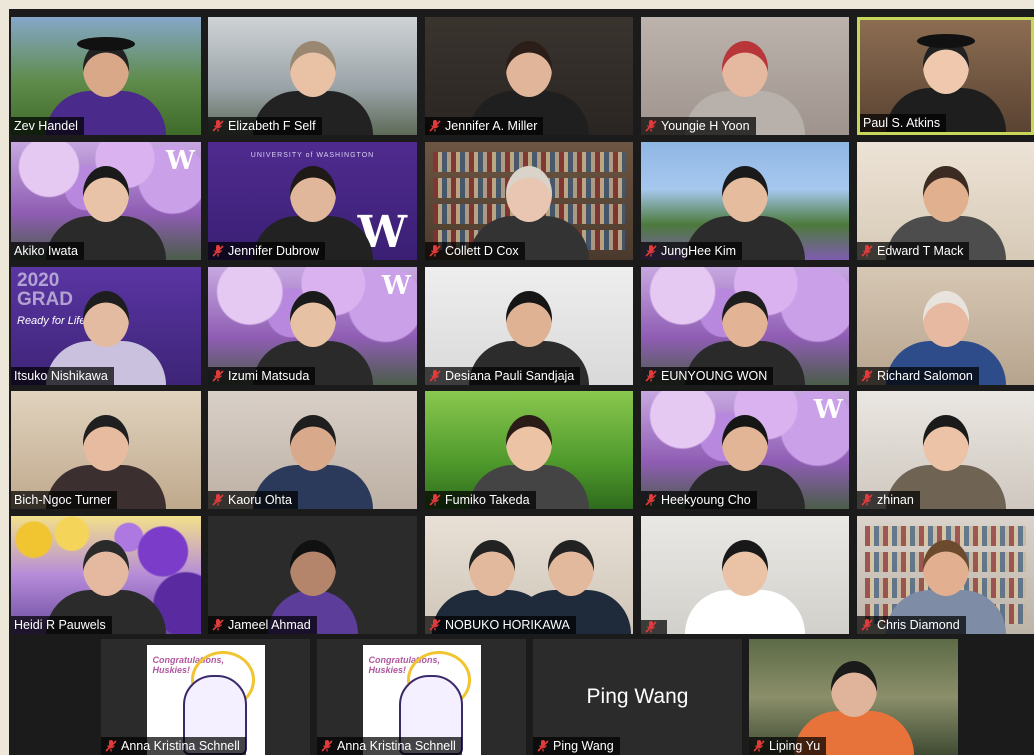 This screenshot has width=1034, height=755. What do you see at coordinates (312, 201) in the screenshot?
I see `participant-tile: W UNIVERSITY of WASHINGTON Jennifer Dubrow` at bounding box center [312, 201].